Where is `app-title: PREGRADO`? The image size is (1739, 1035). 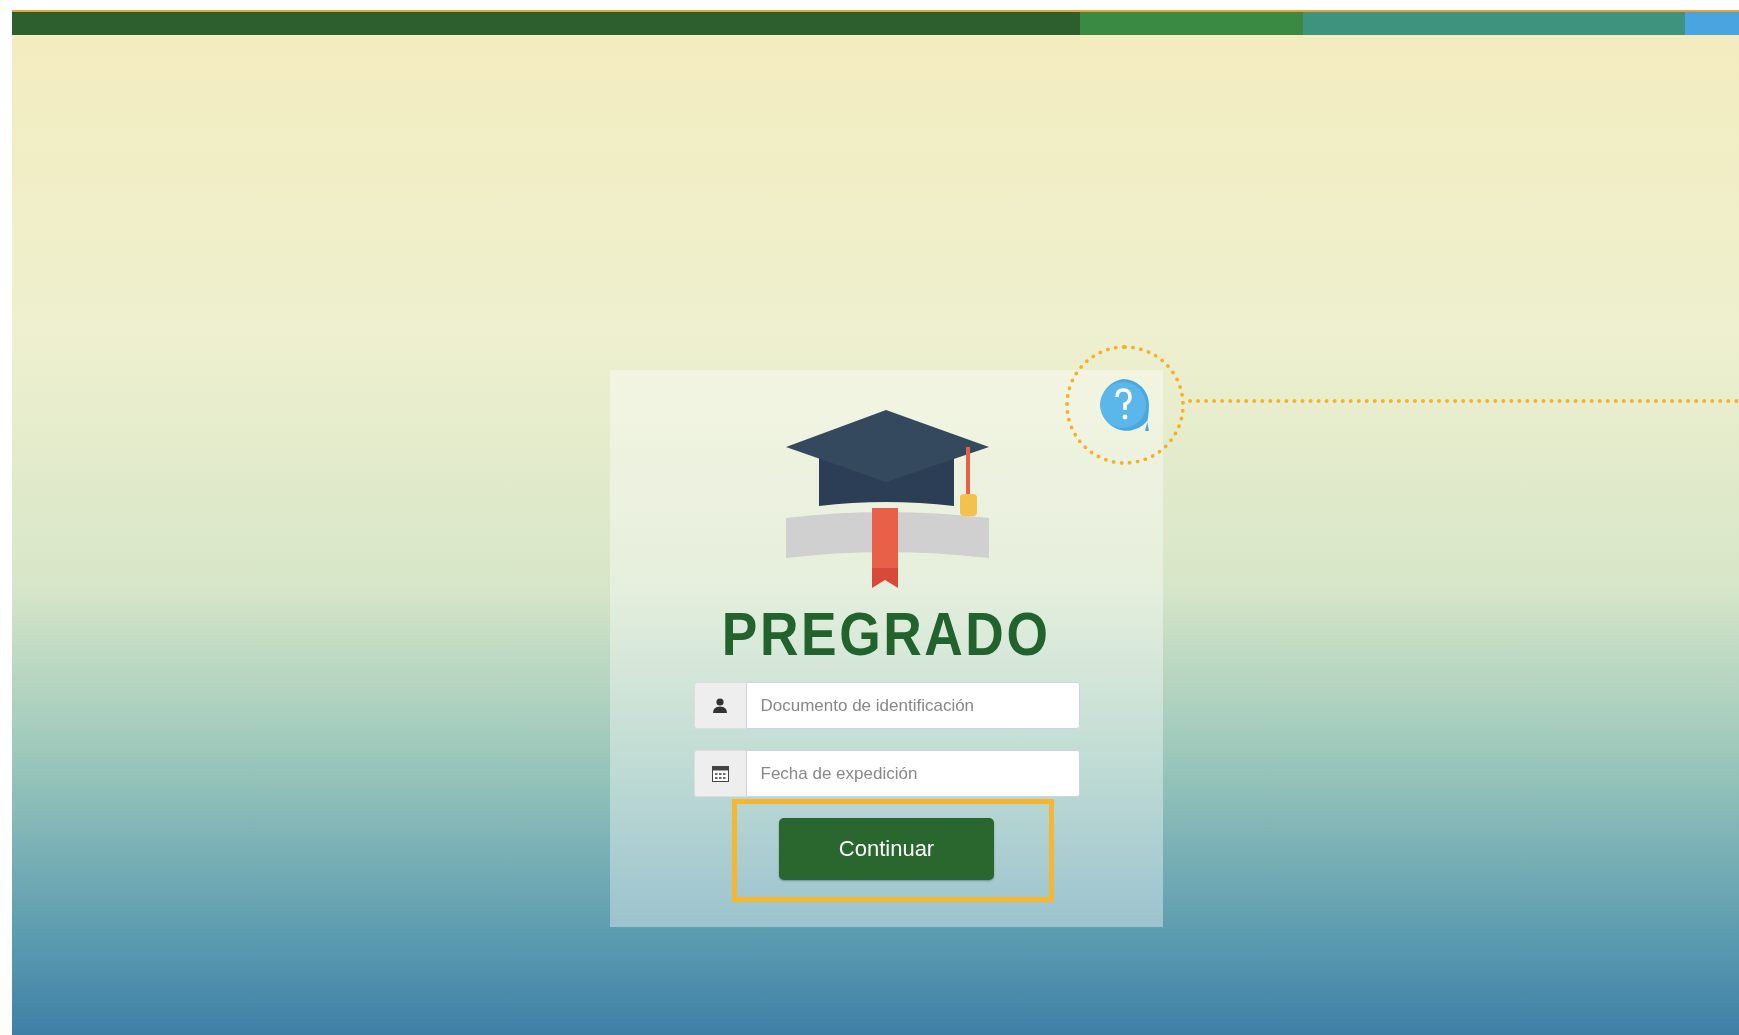 app-title: PREGRADO is located at coordinates (886, 634).